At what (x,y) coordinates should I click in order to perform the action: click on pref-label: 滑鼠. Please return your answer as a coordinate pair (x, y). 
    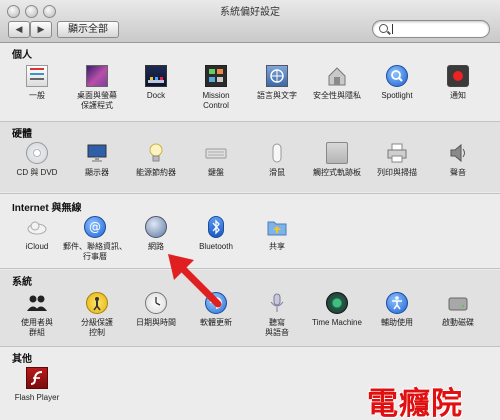
    Looking at the image, I should click on (277, 172).